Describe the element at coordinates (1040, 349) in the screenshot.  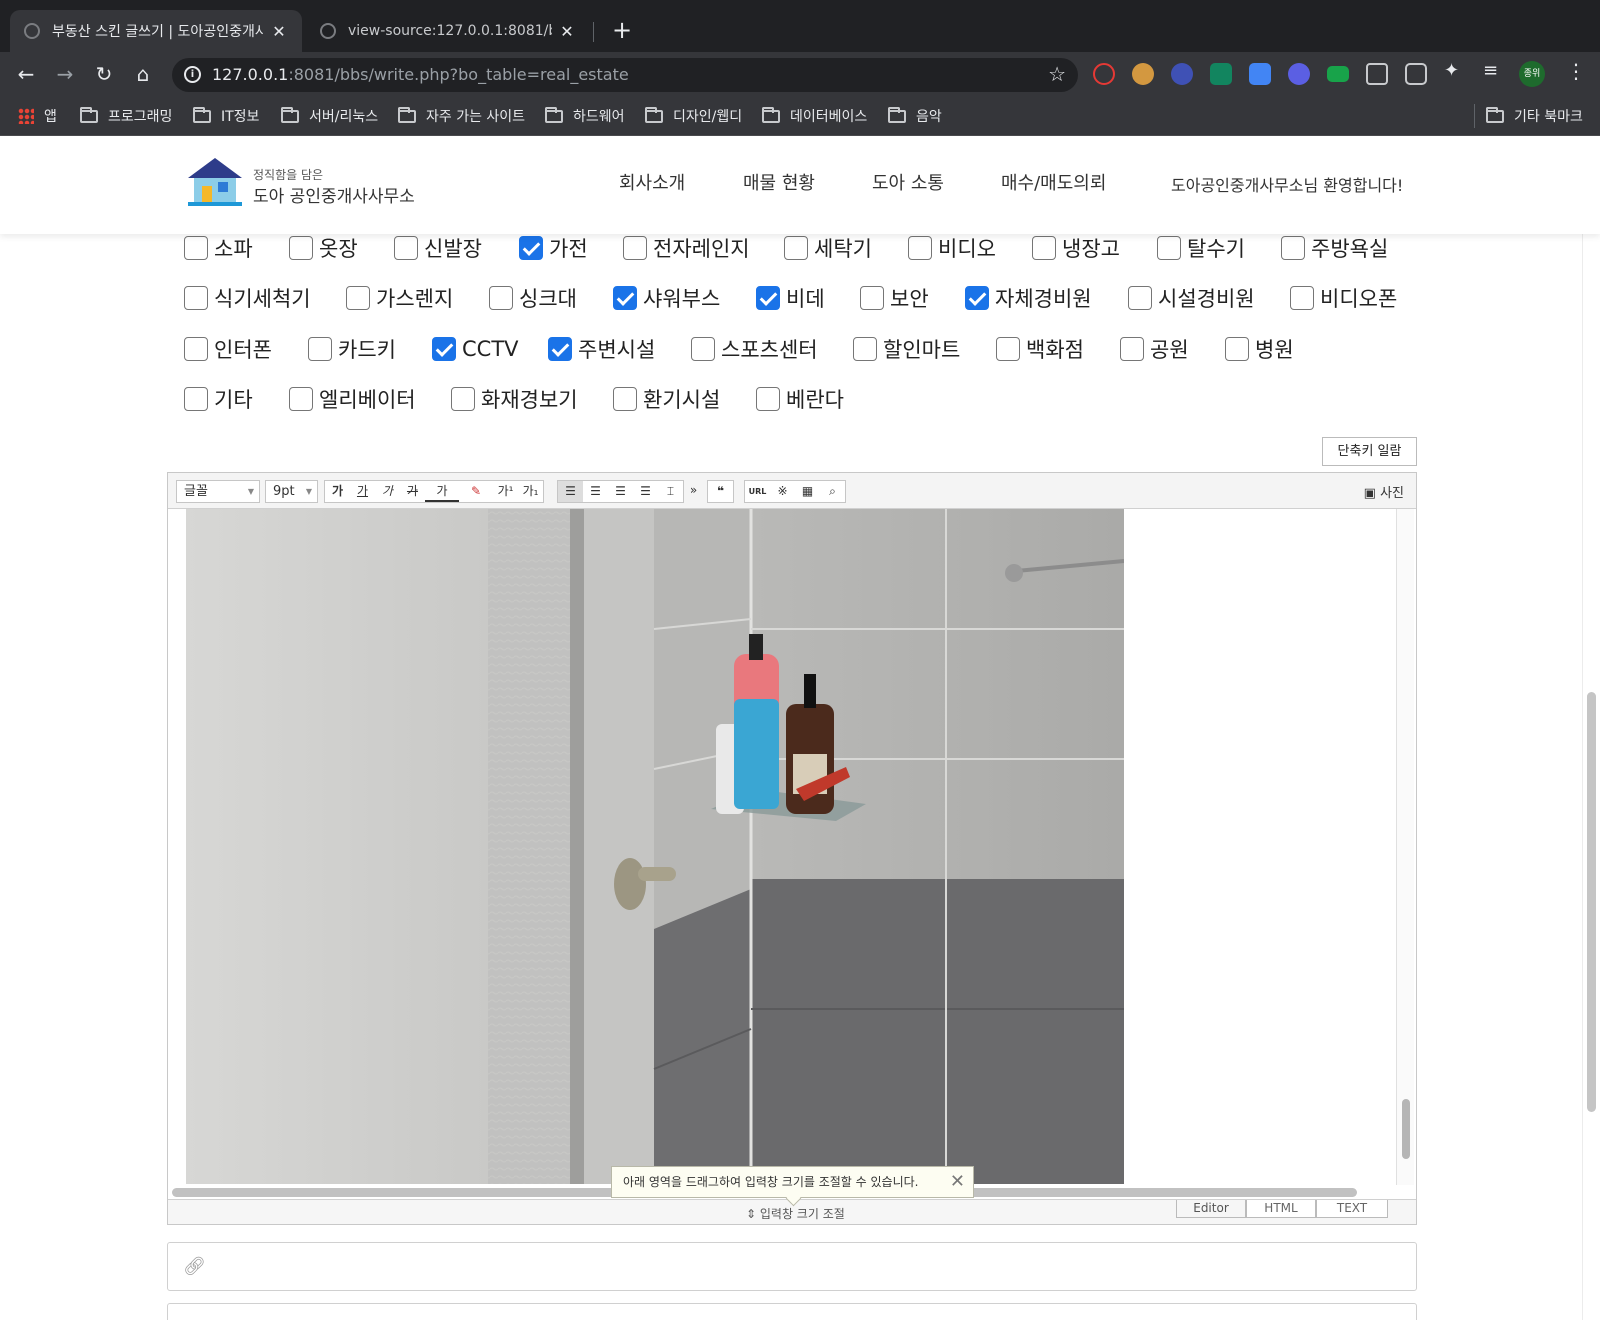
I see `option-checkbox-item: 백화점` at that location.